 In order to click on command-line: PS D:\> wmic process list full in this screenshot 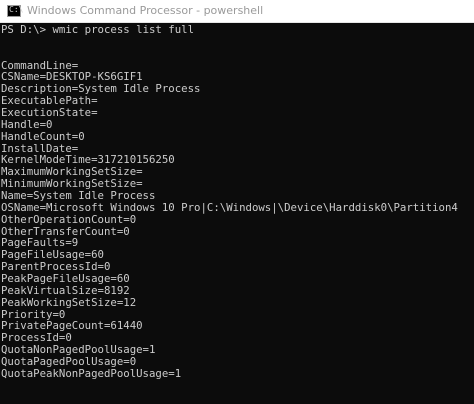, I will do `click(237, 30)`.